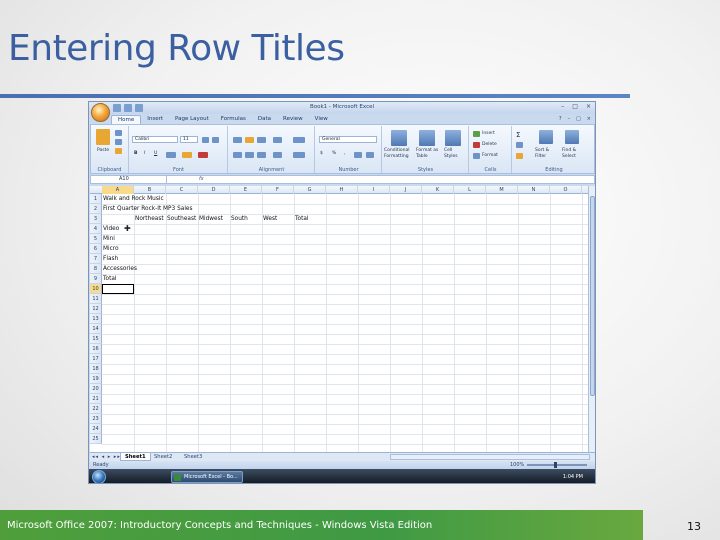  Describe the element at coordinates (110, 229) in the screenshot. I see `cell-A4: Video` at that location.